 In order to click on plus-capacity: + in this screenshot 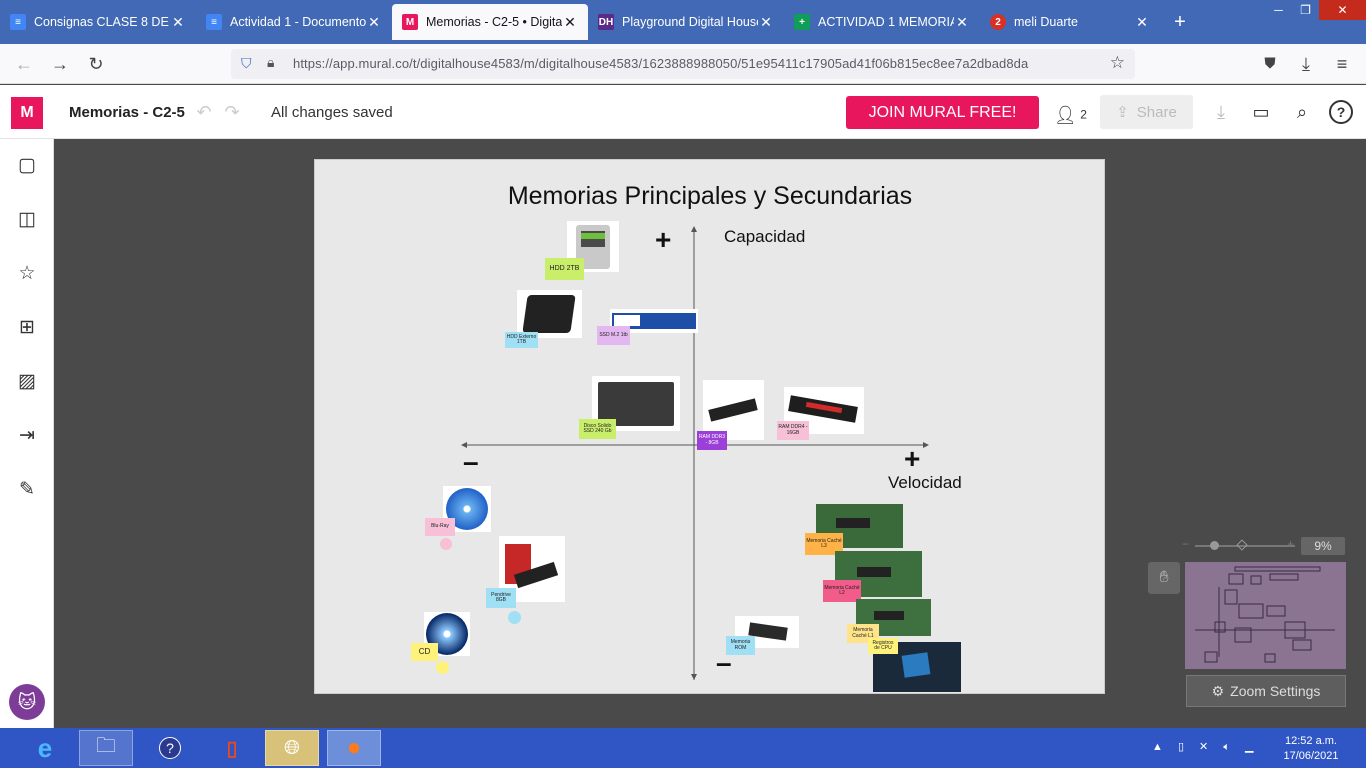, I will do `click(663, 240)`.